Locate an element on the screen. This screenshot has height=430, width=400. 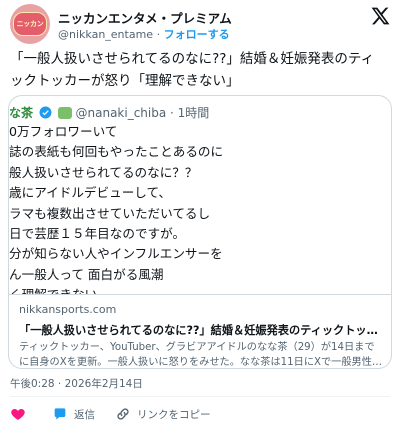
display-name: ニッカンエンタメ・プレミアム is located at coordinates (145, 17).